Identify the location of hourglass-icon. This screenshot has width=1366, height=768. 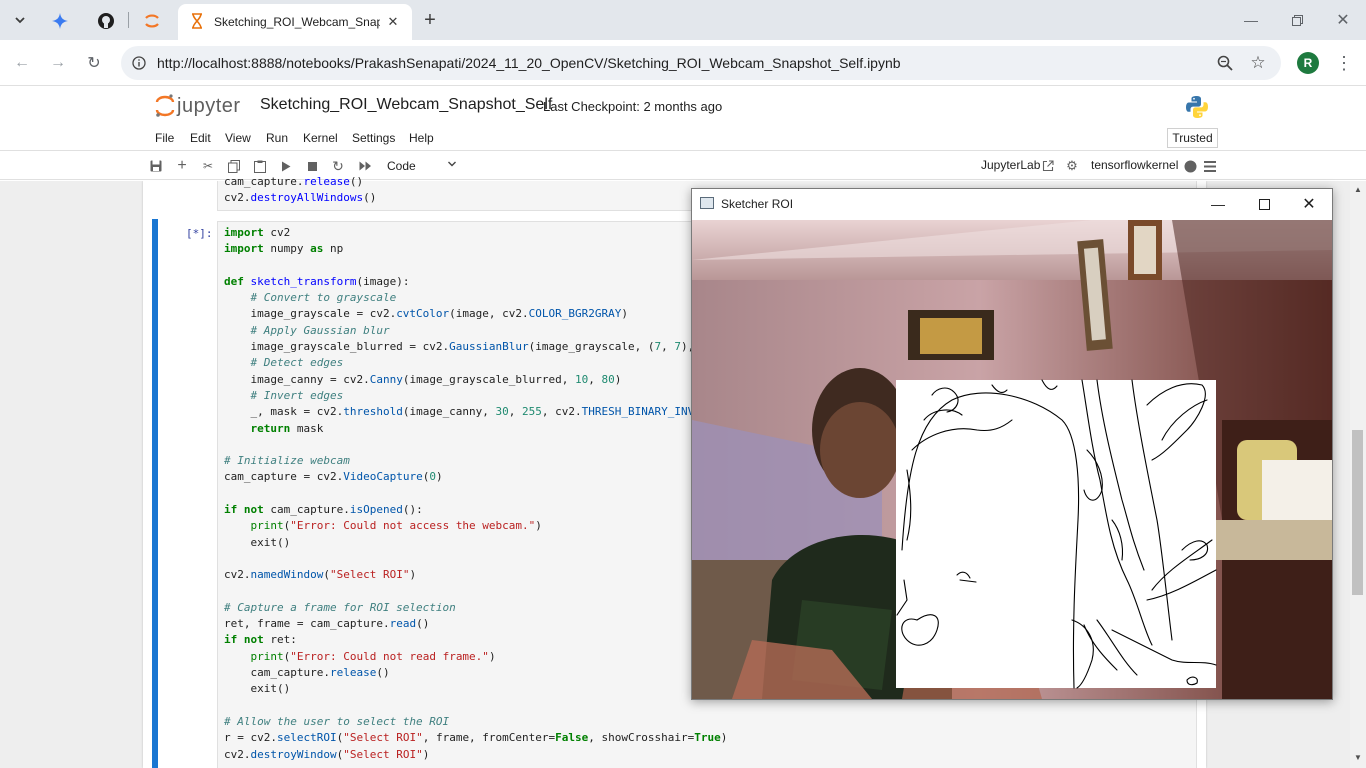
(197, 22).